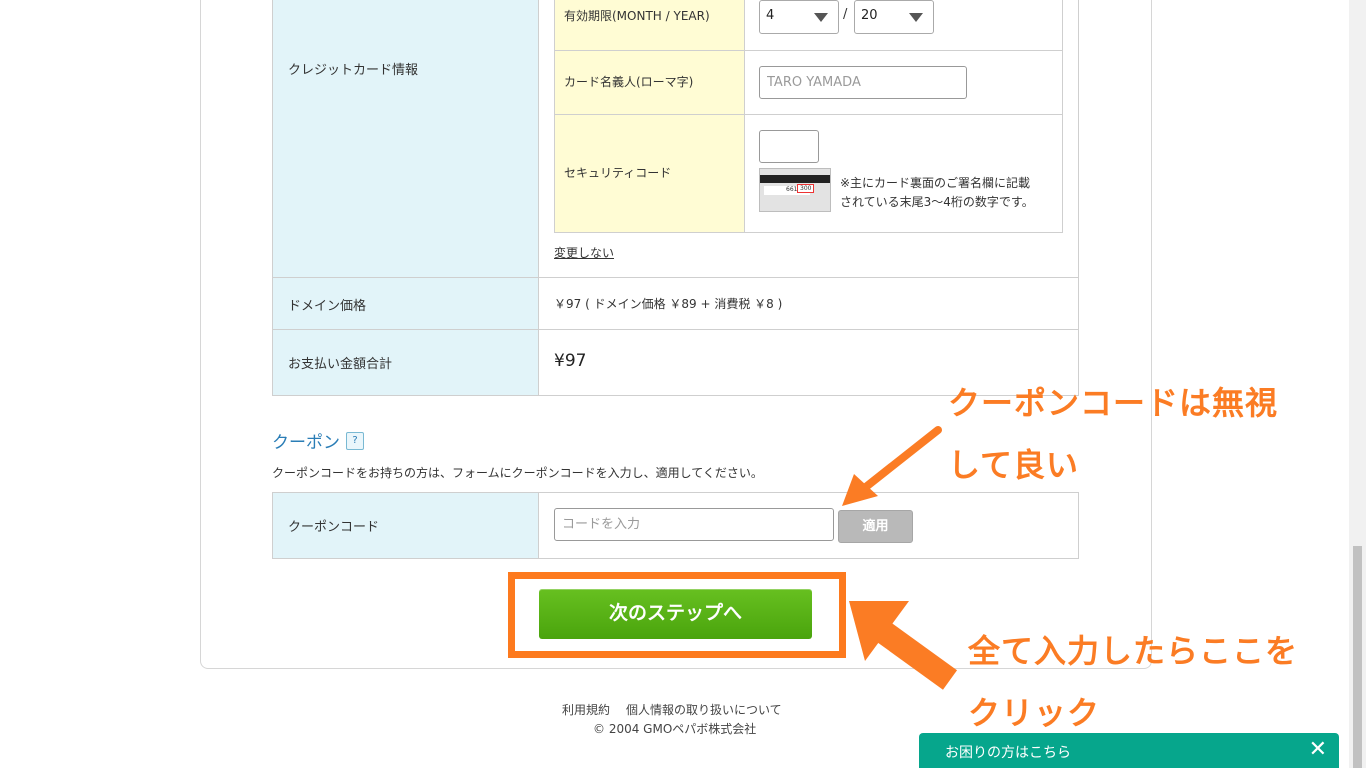 The width and height of the screenshot is (1366, 768). What do you see at coordinates (799, 17) in the screenshot?
I see `expiry-month-select: 4` at bounding box center [799, 17].